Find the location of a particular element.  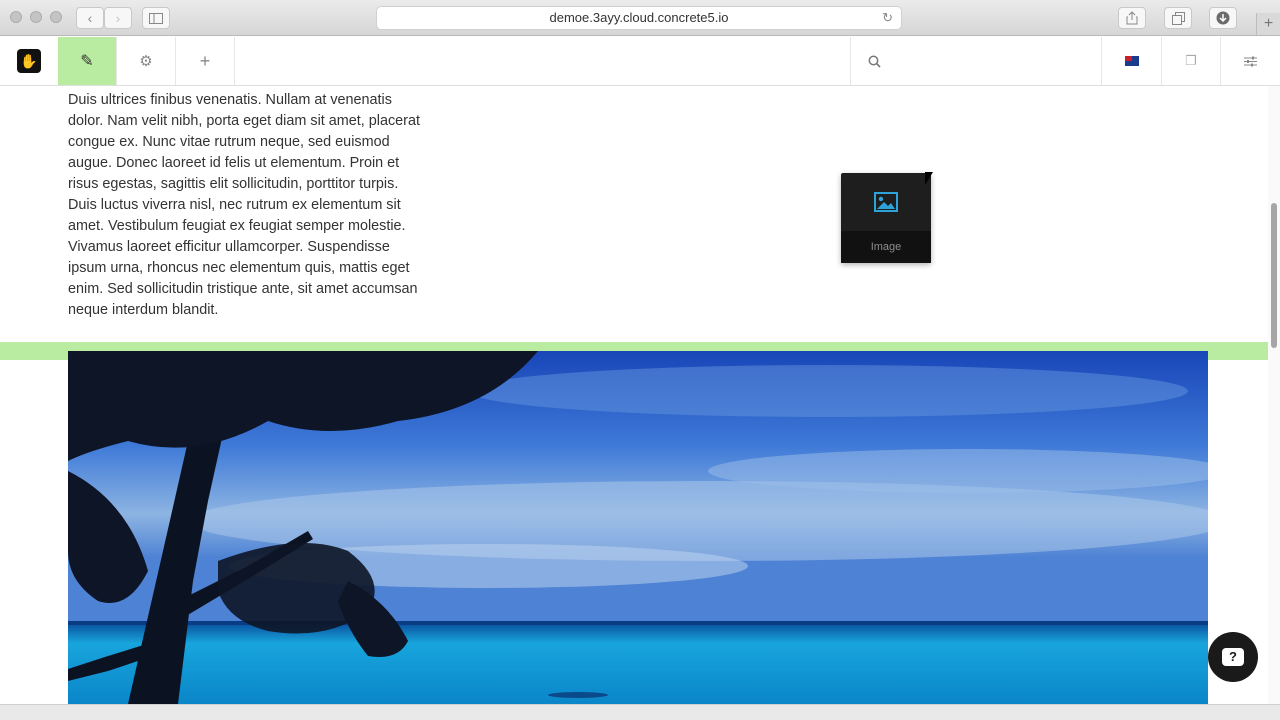

scrollbar-thumb is located at coordinates (1274, 275).